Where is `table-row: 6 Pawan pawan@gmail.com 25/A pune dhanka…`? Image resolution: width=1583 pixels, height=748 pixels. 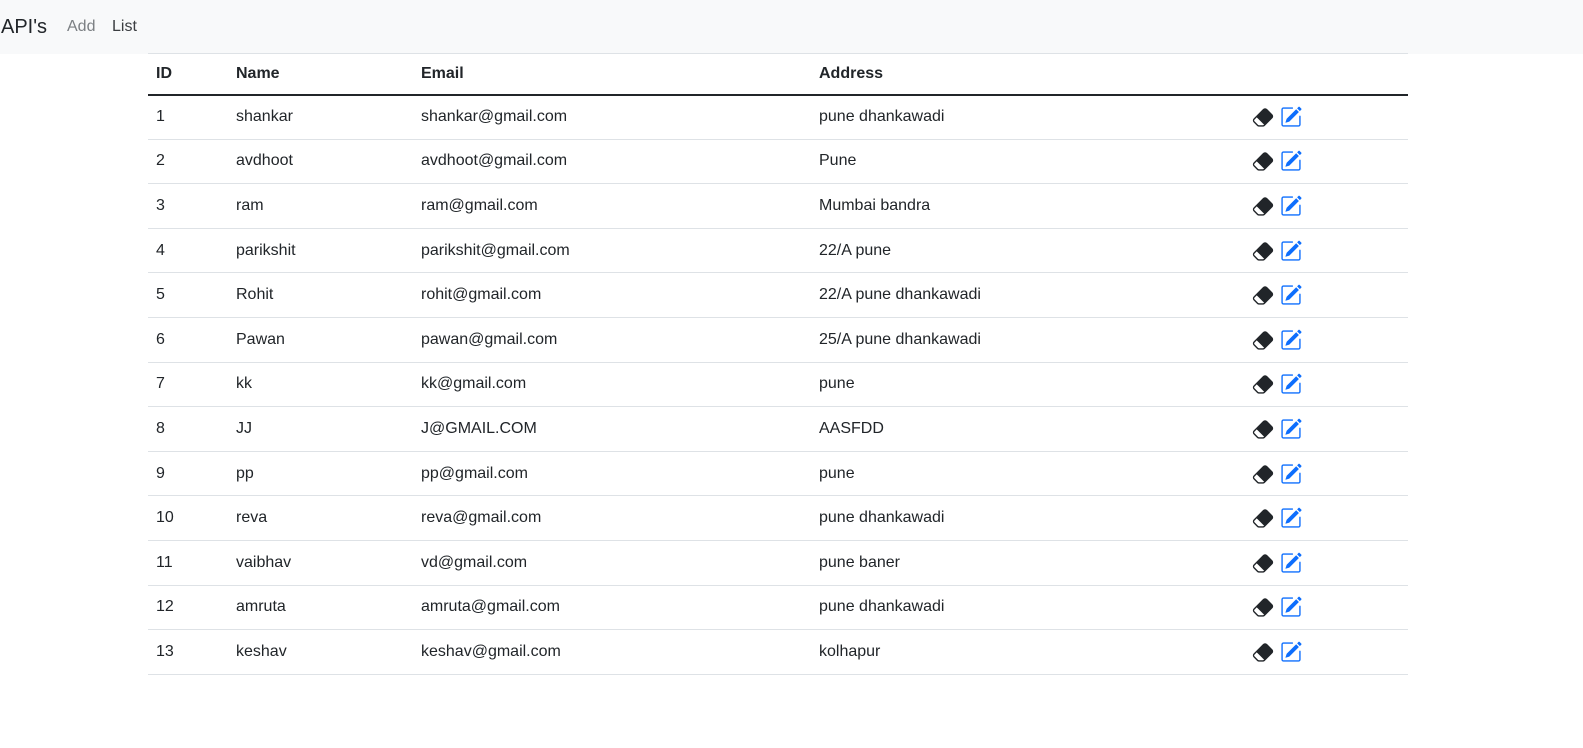
table-row: 6 Pawan pawan@gmail.com 25/A pune dhanka… is located at coordinates (778, 340).